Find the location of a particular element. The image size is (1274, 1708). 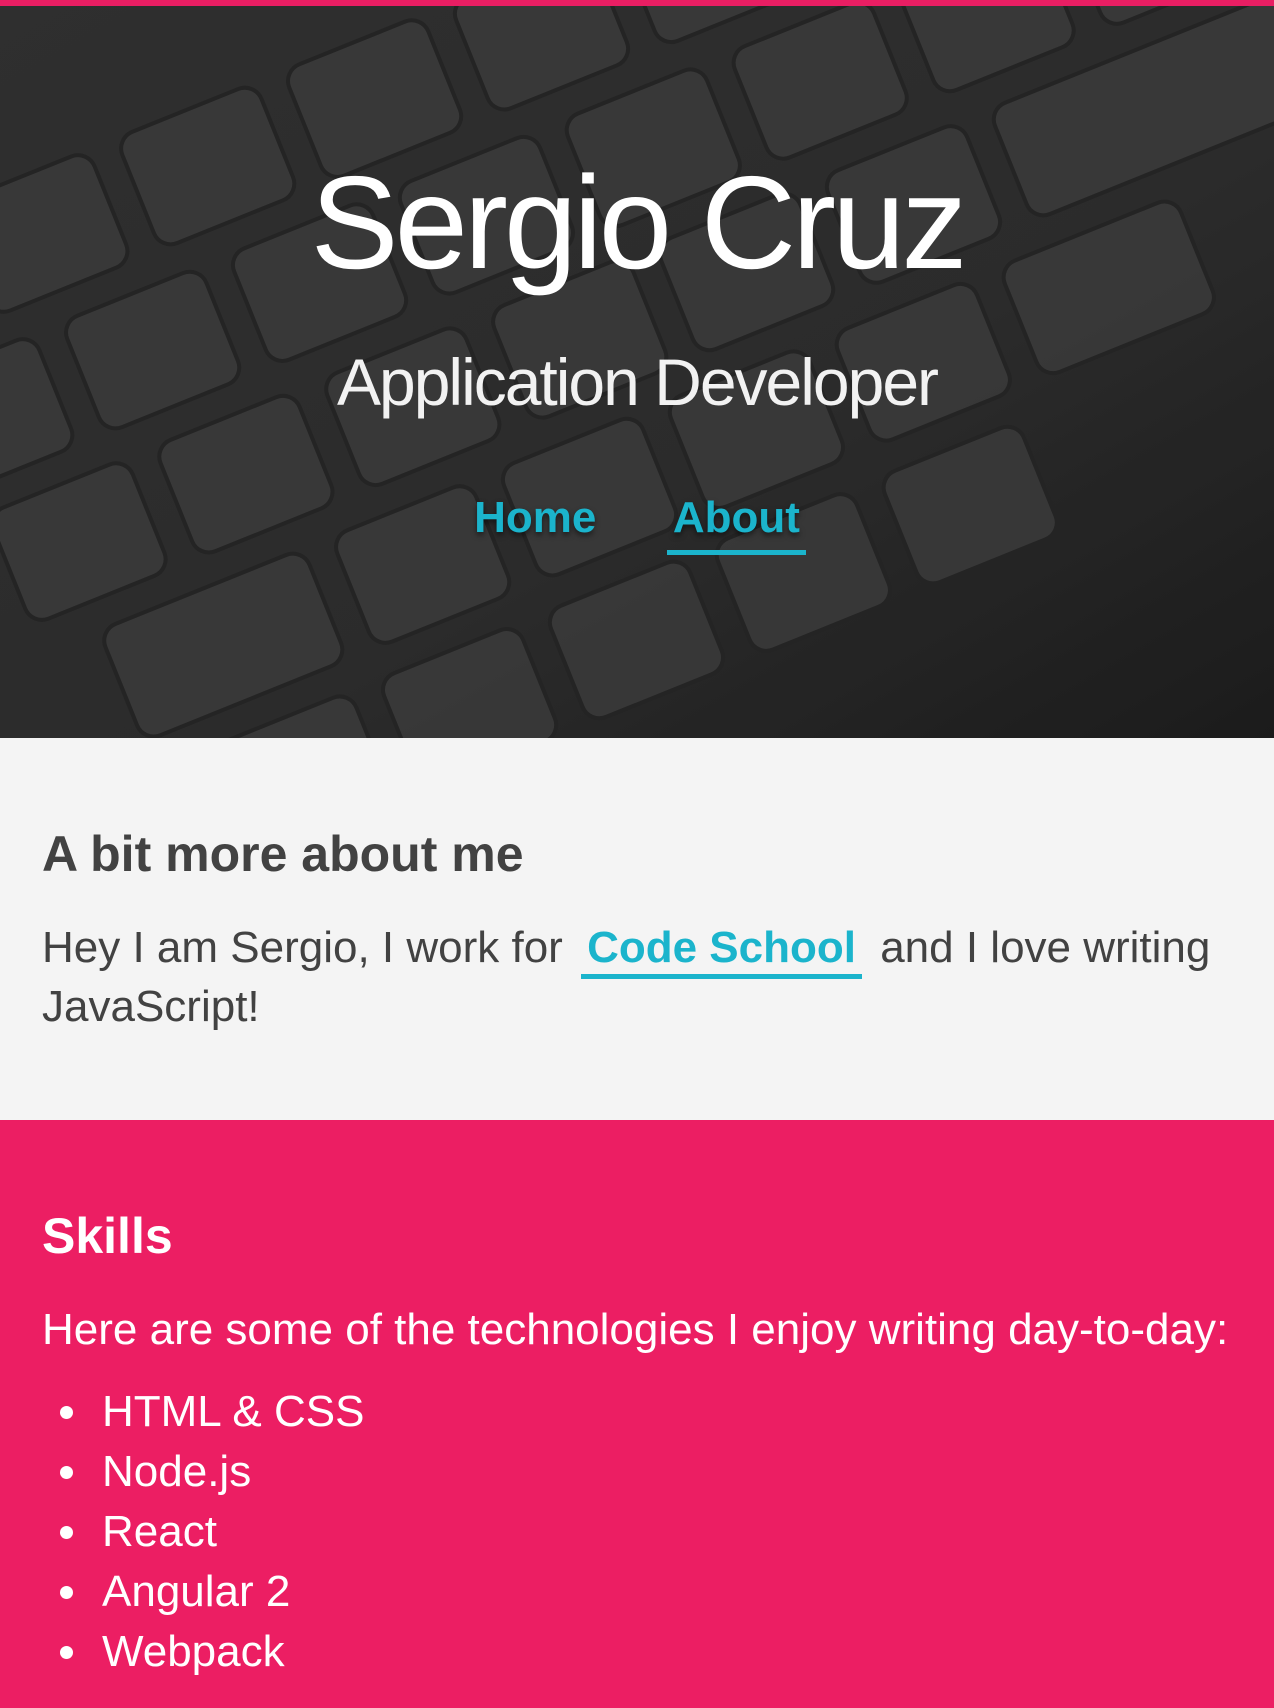

skill-label: Angular 2 is located at coordinates (196, 1591).